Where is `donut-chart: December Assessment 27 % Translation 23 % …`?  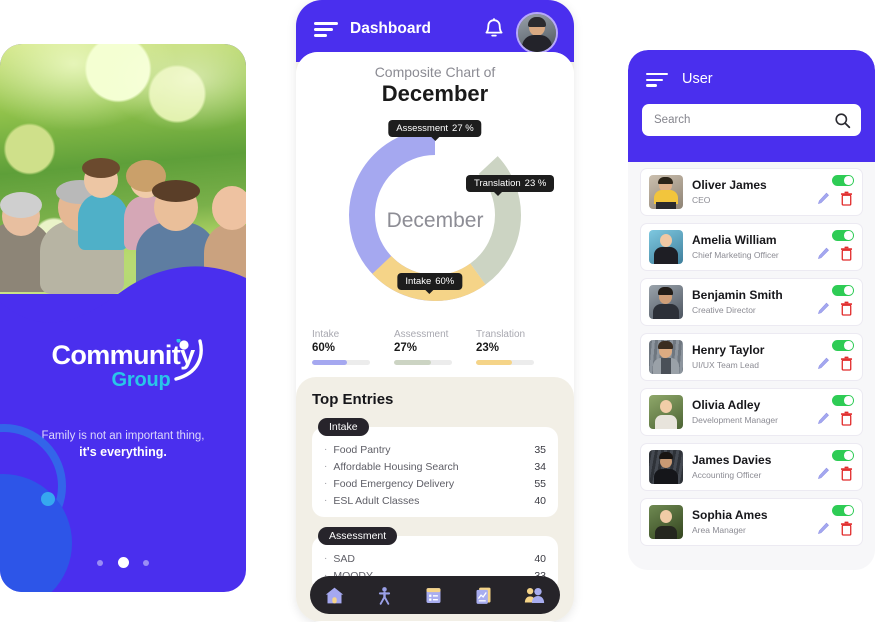 donut-chart: December Assessment 27 % Translation 23 % … is located at coordinates (435, 219).